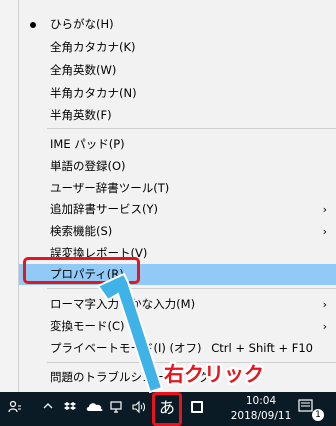 The width and height of the screenshot is (336, 426). Describe the element at coordinates (130, 333) in the screenshot. I see `pointer-arrow-shape` at that location.